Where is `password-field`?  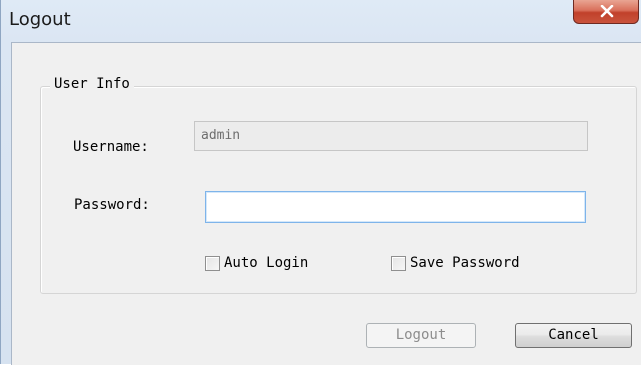 password-field is located at coordinates (395, 207).